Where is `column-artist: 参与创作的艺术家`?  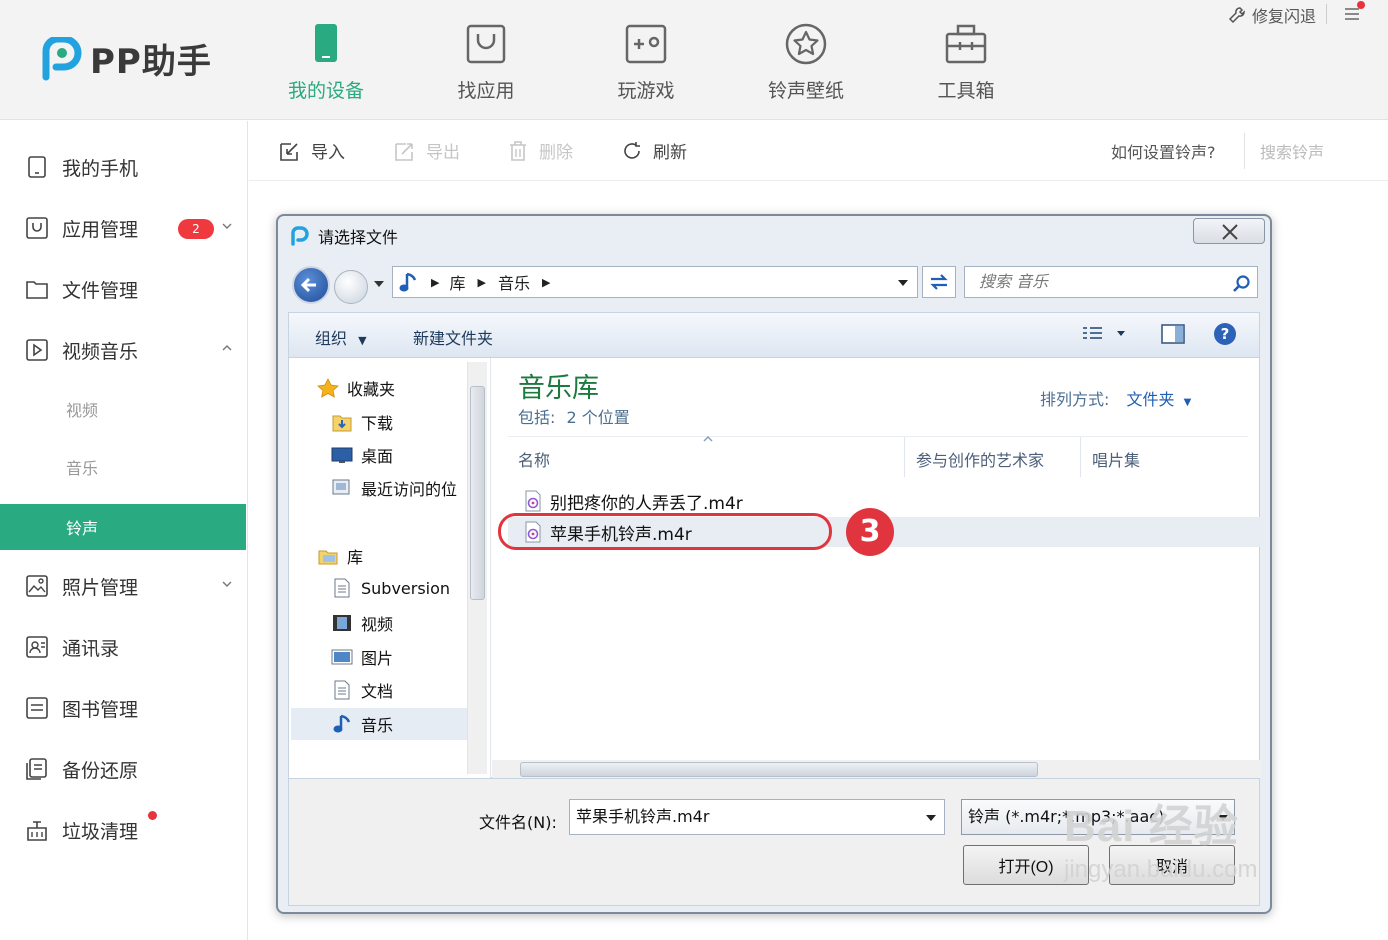 column-artist: 参与创作的艺术家 is located at coordinates (980, 459).